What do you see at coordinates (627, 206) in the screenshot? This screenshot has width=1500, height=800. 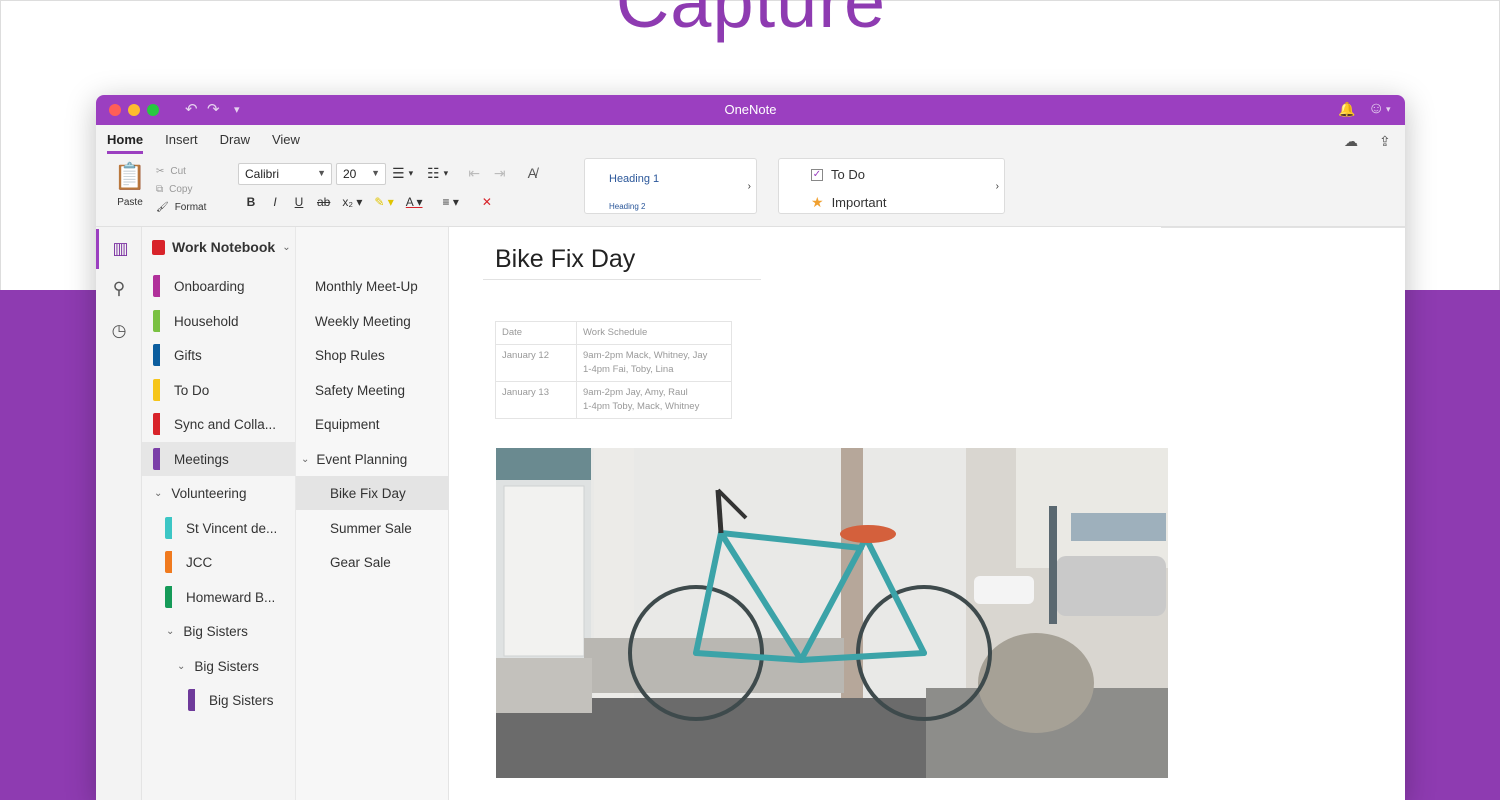 I see `style-heading-2: Heading 2` at bounding box center [627, 206].